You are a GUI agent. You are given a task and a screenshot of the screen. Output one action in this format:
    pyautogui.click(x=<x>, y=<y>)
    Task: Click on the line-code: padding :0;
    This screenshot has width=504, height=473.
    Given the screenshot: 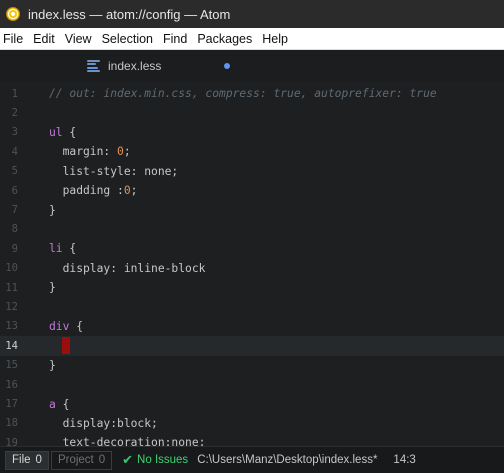 What is the action you would take?
    pyautogui.click(x=87, y=191)
    